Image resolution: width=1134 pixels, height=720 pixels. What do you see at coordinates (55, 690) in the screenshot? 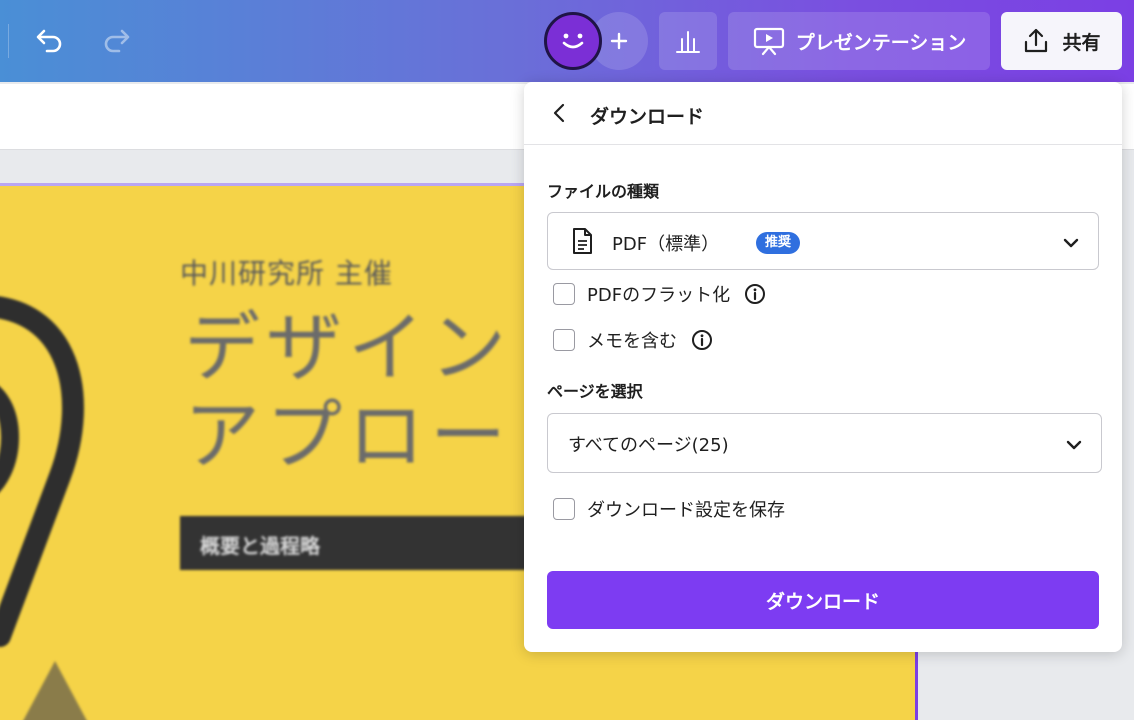
I see `slide-triangle-graphic` at bounding box center [55, 690].